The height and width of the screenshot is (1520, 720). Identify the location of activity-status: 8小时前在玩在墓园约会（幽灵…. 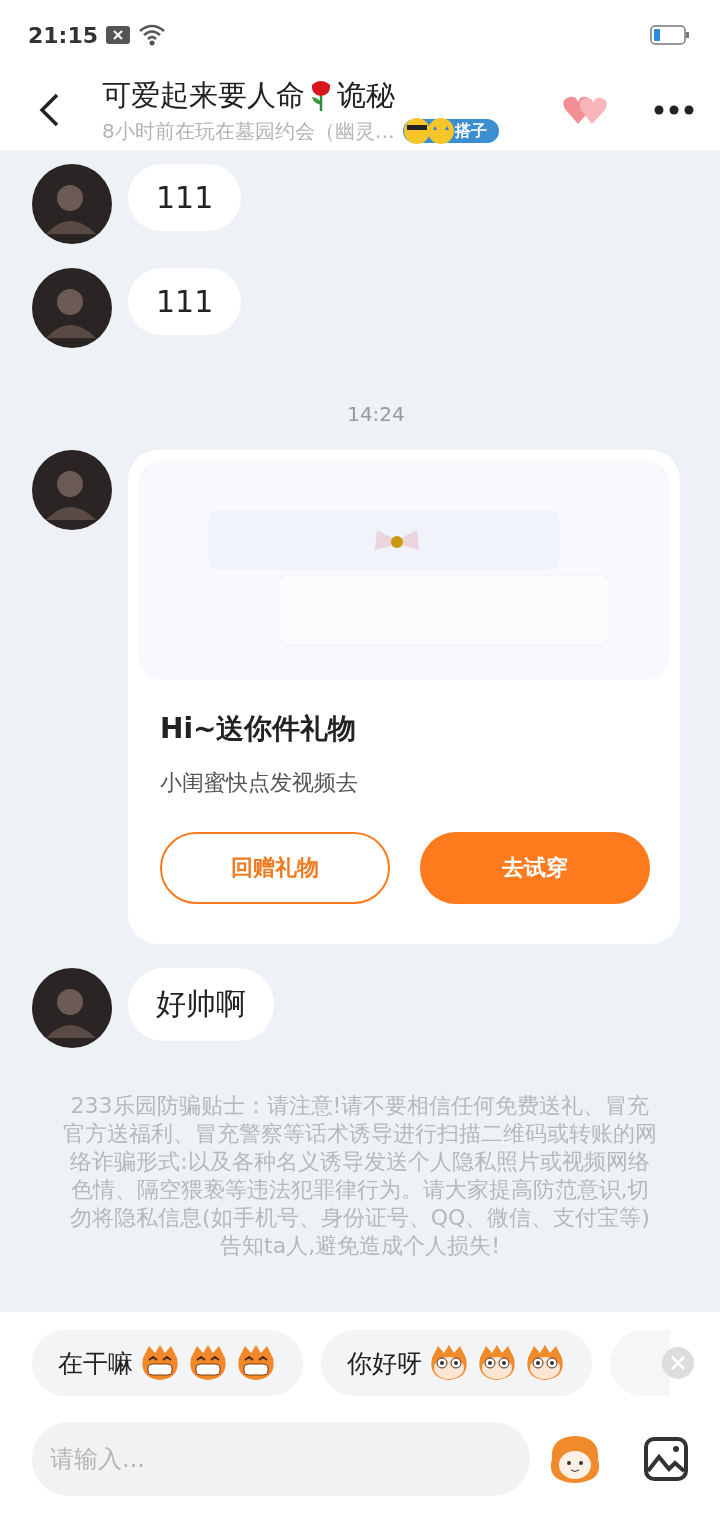
(248, 131).